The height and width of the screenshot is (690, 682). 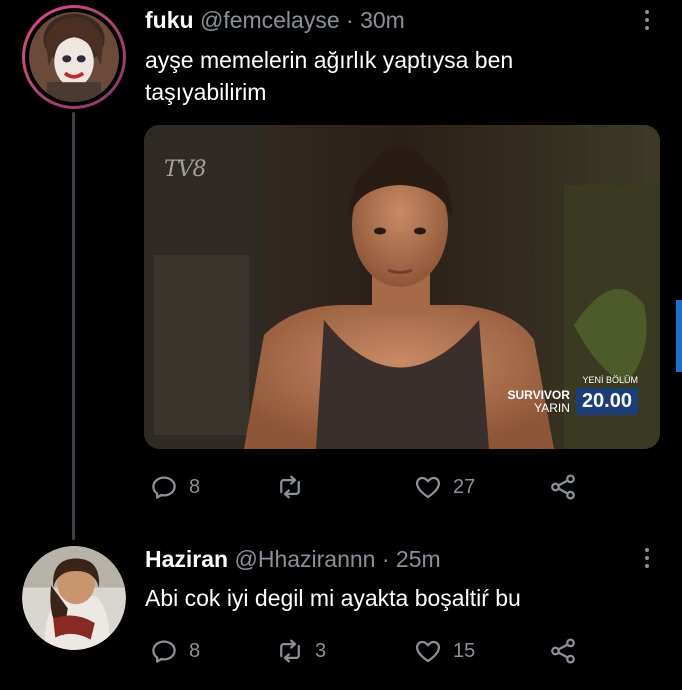 I want to click on retweet-button, so click(x=295, y=487).